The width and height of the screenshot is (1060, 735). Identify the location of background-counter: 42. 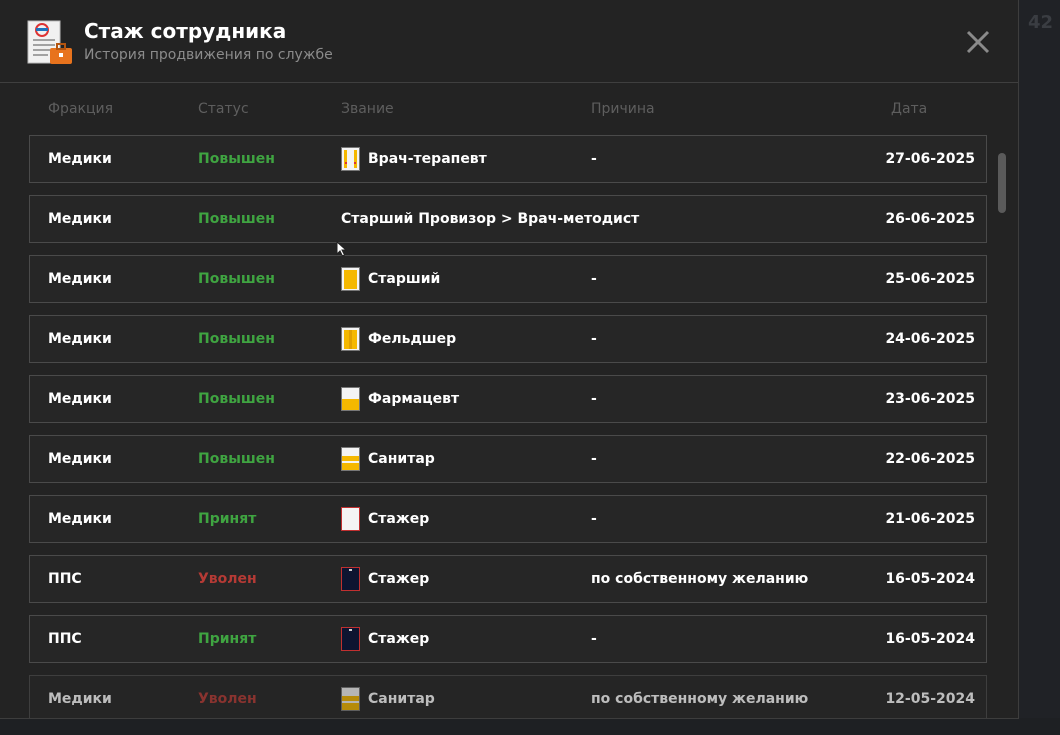
(1041, 22).